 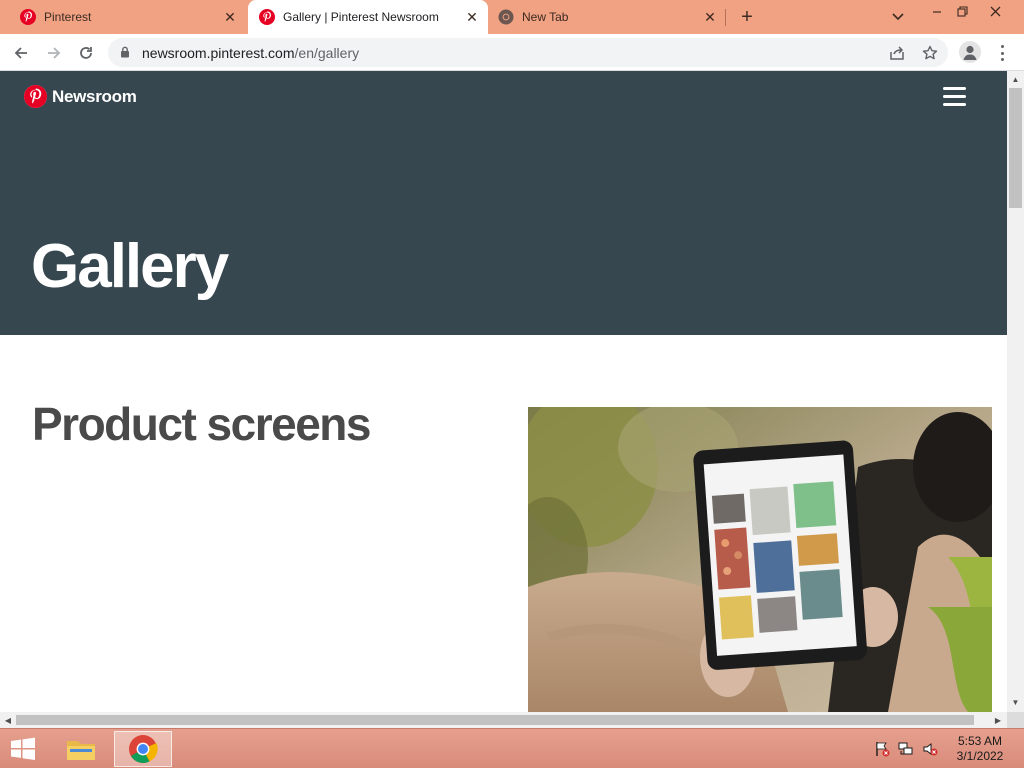 I want to click on logo-text: Newsroom, so click(x=94, y=96).